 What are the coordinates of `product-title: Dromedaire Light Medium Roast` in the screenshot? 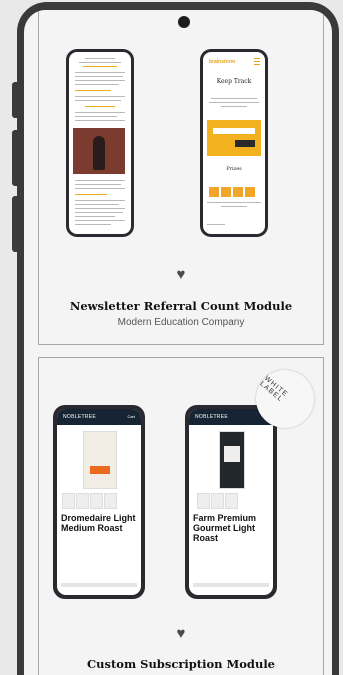 It's located at (98, 523).